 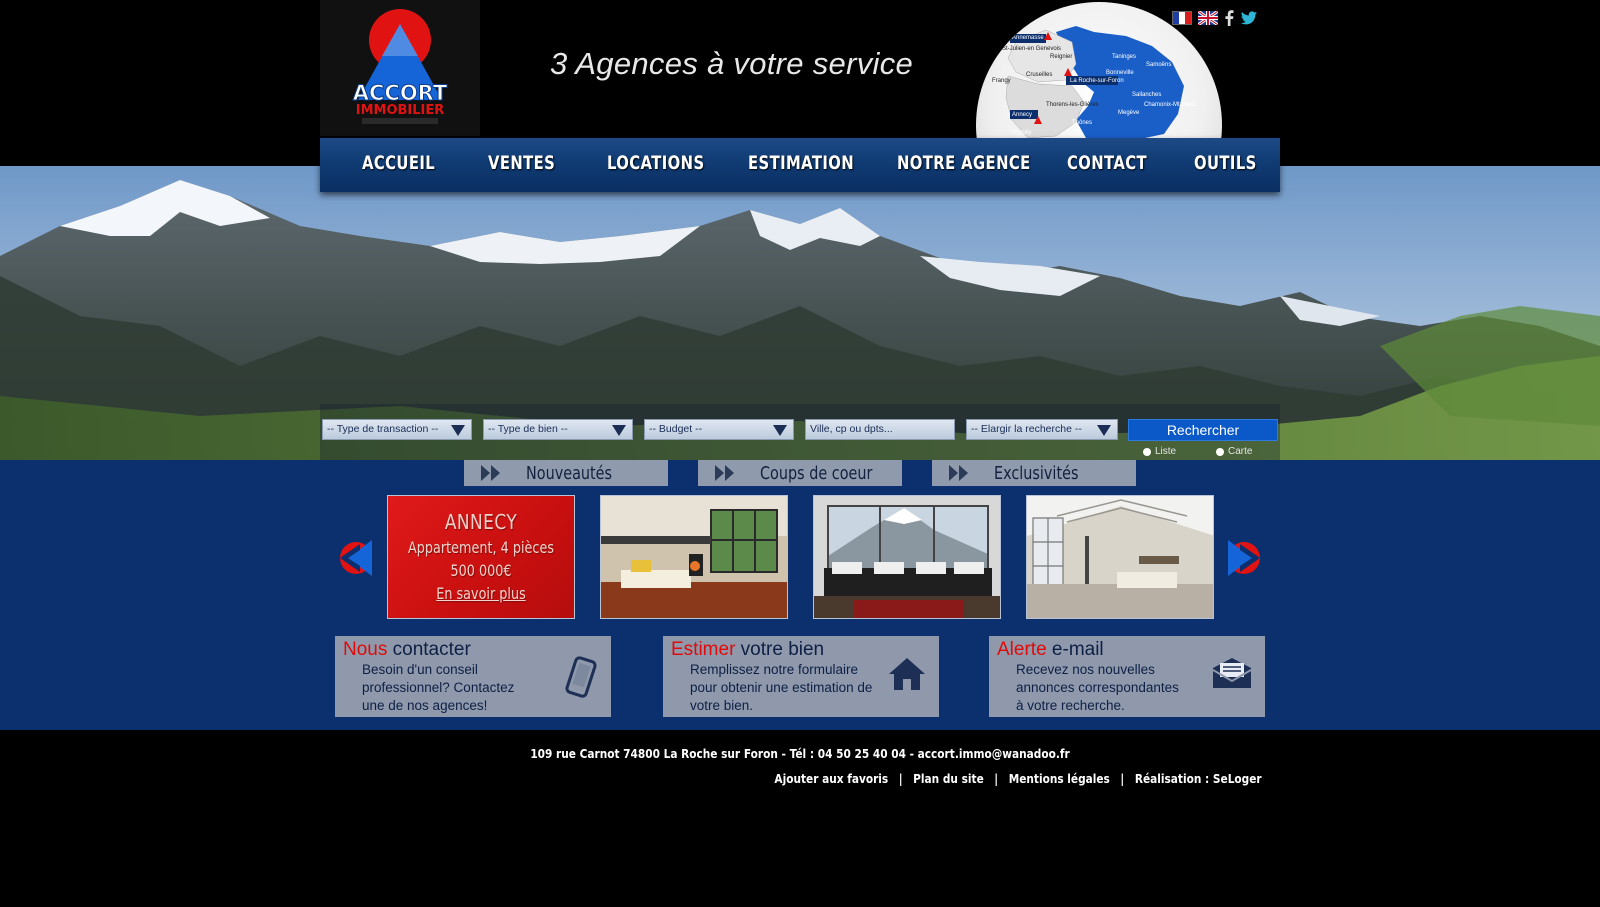 I want to click on map-label-samoens: Samoëns, so click(x=1159, y=65).